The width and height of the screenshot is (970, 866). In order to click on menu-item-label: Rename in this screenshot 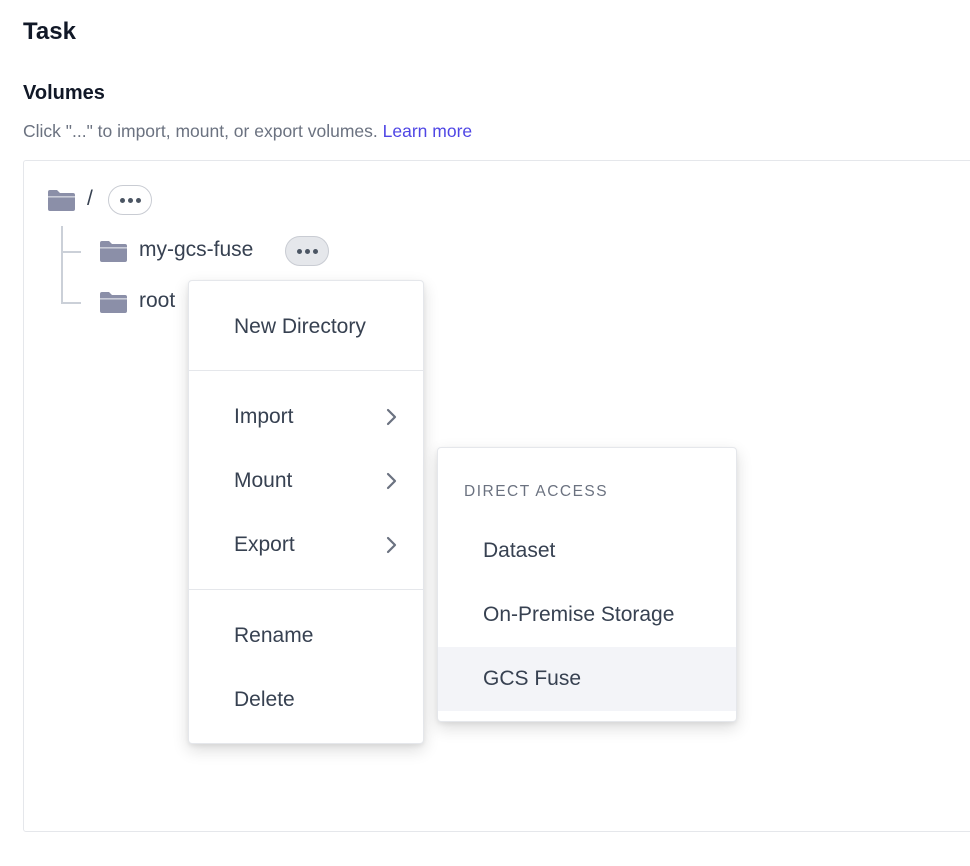, I will do `click(274, 635)`.